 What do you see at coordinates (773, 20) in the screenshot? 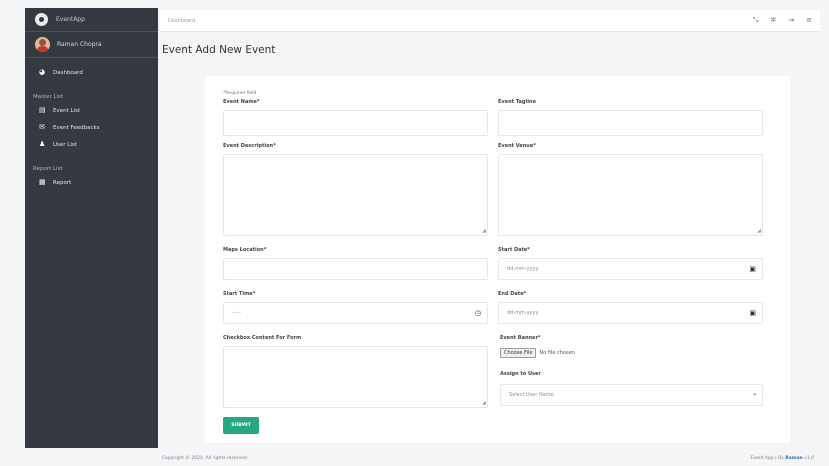
I see `gear-icon: ✲` at bounding box center [773, 20].